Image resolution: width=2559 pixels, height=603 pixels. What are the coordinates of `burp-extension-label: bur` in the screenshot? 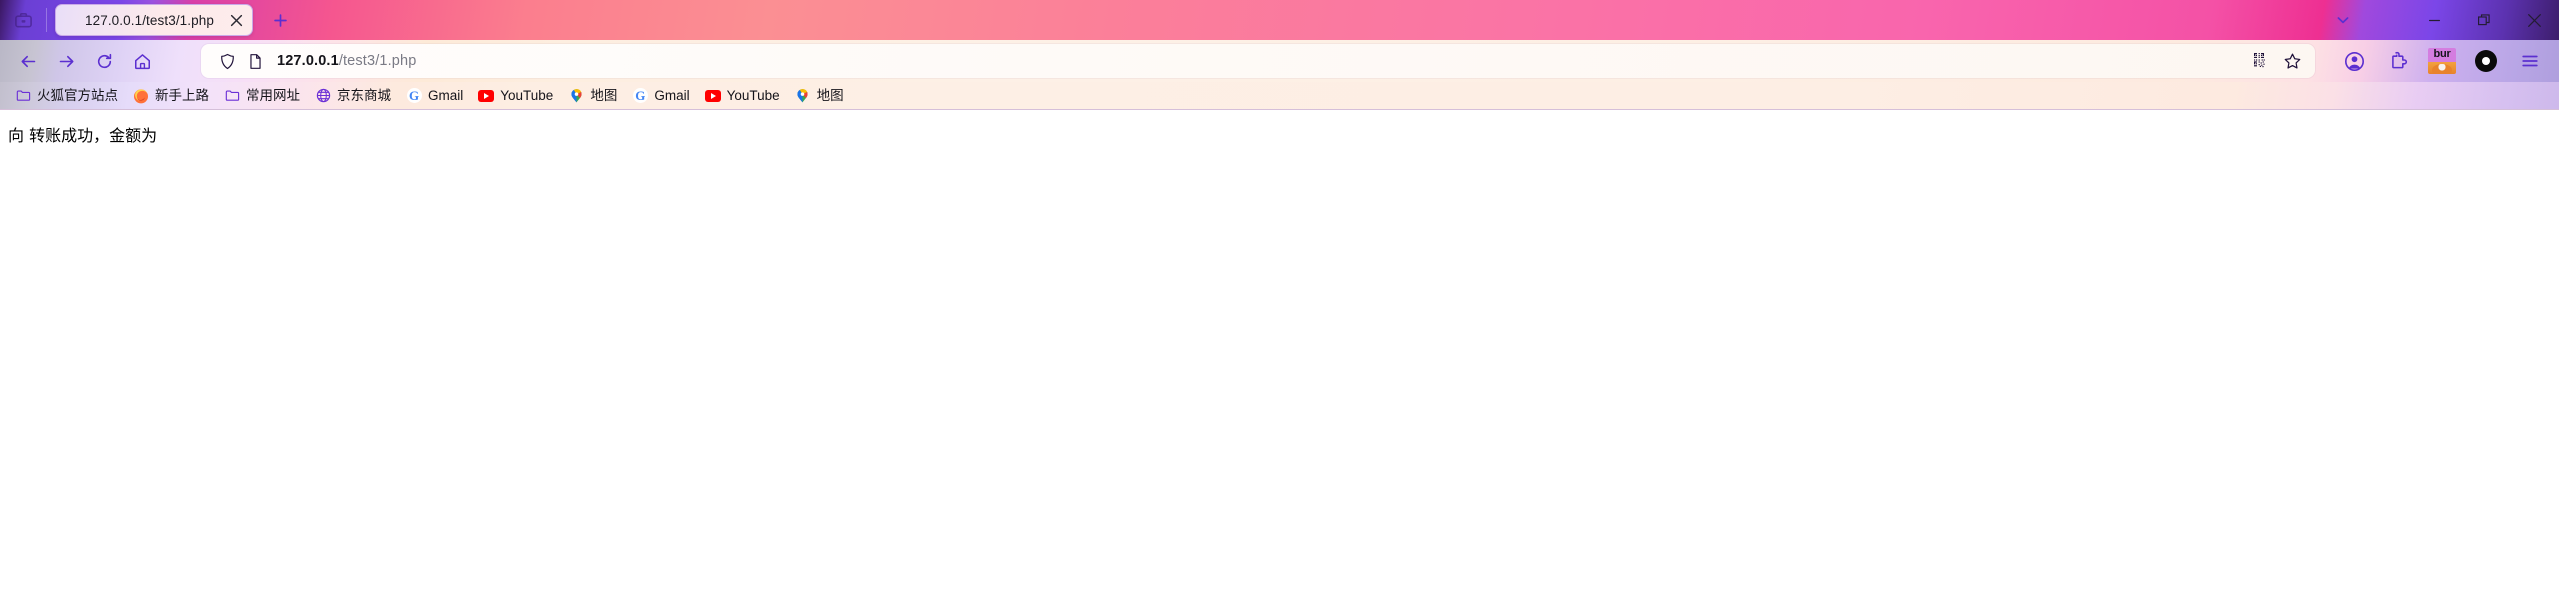 It's located at (2442, 54).